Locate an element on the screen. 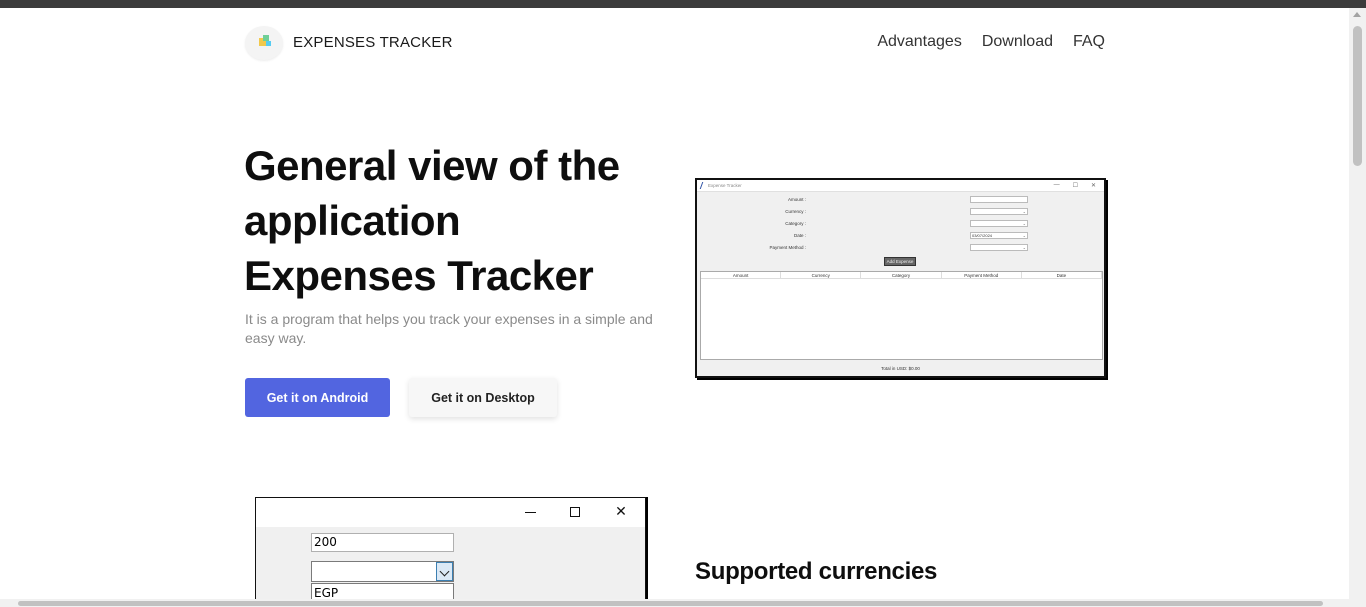  date-label: Date : is located at coordinates (799, 235).